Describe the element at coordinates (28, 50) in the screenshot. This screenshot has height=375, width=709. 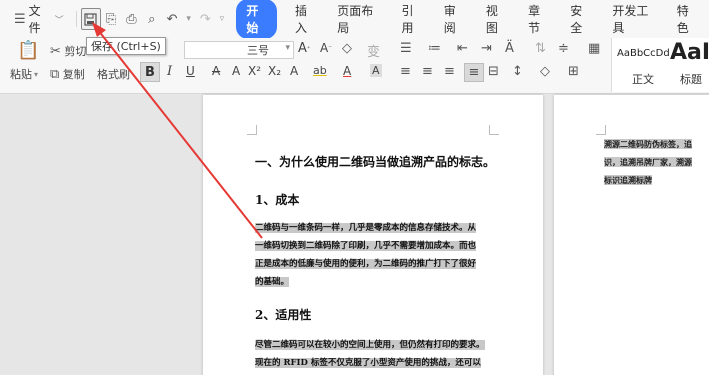
I see `paste-icon: 📋` at that location.